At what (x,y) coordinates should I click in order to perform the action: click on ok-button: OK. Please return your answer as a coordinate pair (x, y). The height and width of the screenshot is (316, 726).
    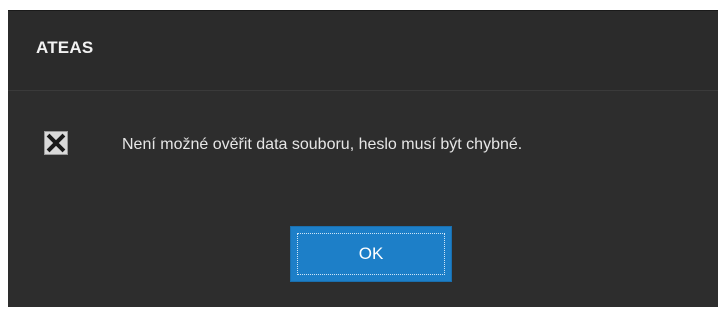
    Looking at the image, I should click on (371, 254).